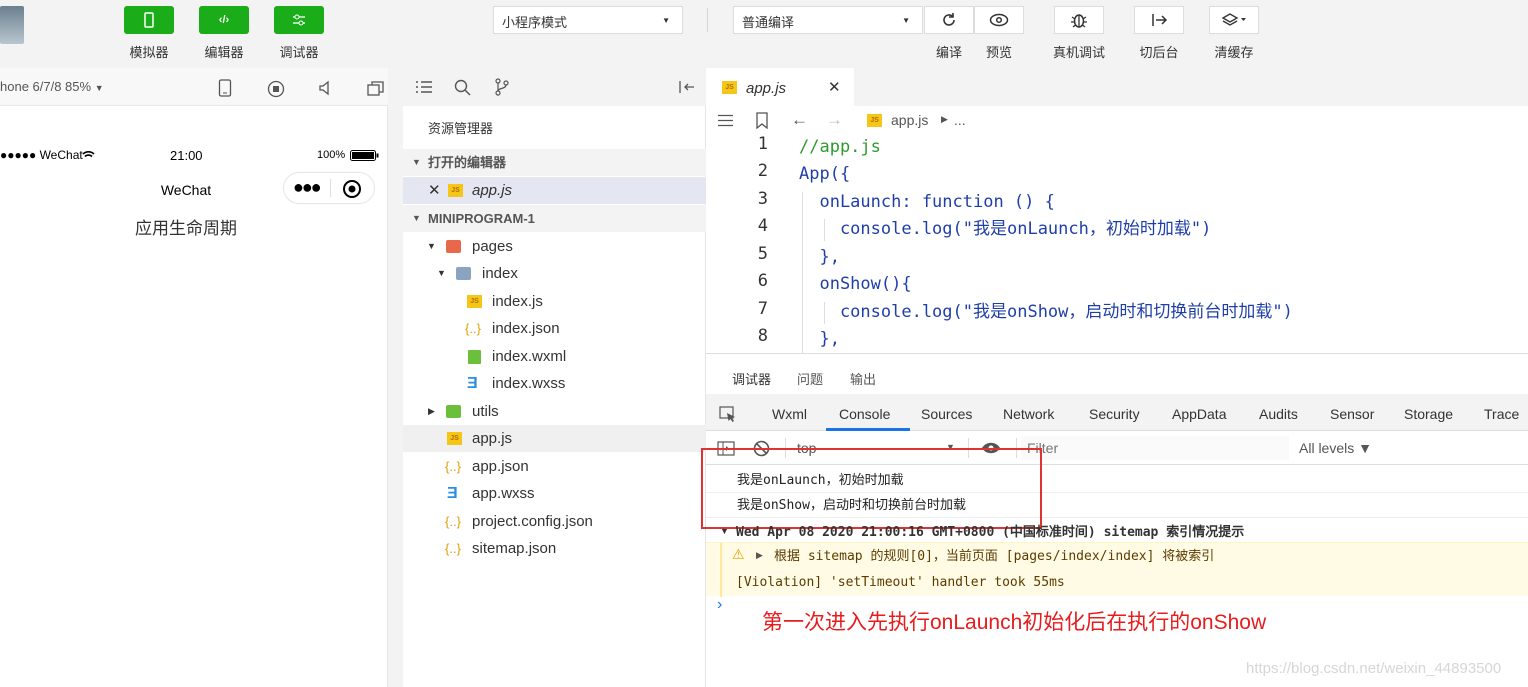  What do you see at coordinates (789, 414) in the screenshot?
I see `devtools-tab: Wxml` at bounding box center [789, 414].